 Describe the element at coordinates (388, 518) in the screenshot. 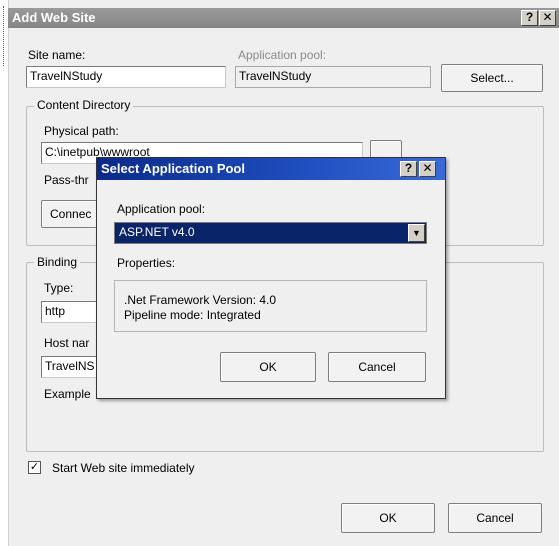

I see `ok-button: OK` at that location.